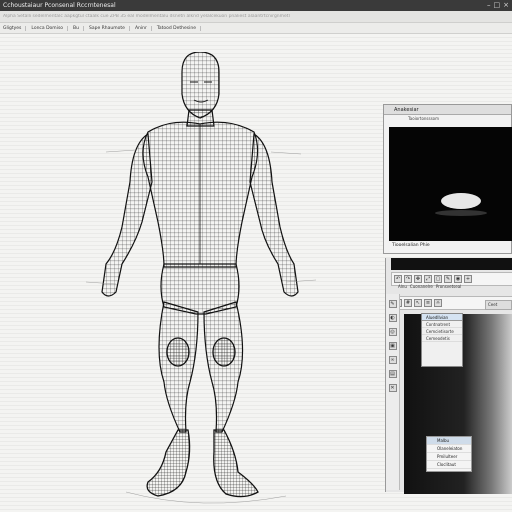 The height and width of the screenshot is (512, 512). Describe the element at coordinates (438, 303) in the screenshot. I see `light-icon: ☼` at that location.